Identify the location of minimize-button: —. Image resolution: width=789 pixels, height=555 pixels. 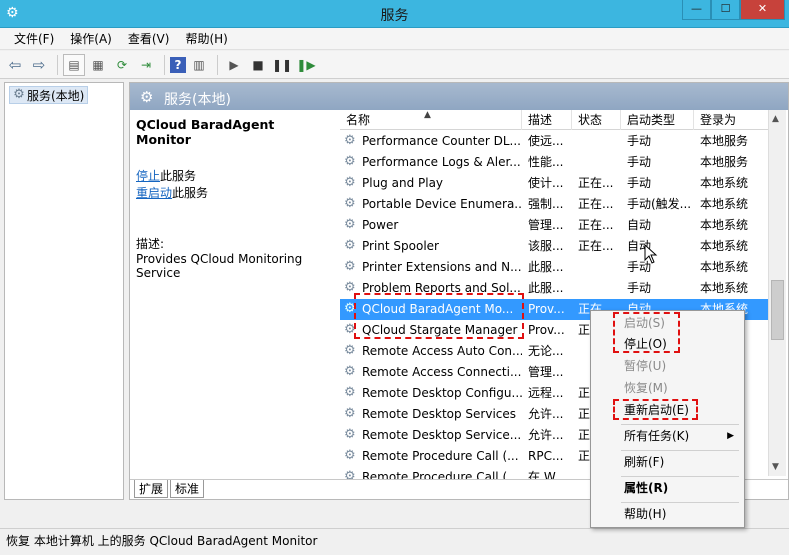
(696, 10).